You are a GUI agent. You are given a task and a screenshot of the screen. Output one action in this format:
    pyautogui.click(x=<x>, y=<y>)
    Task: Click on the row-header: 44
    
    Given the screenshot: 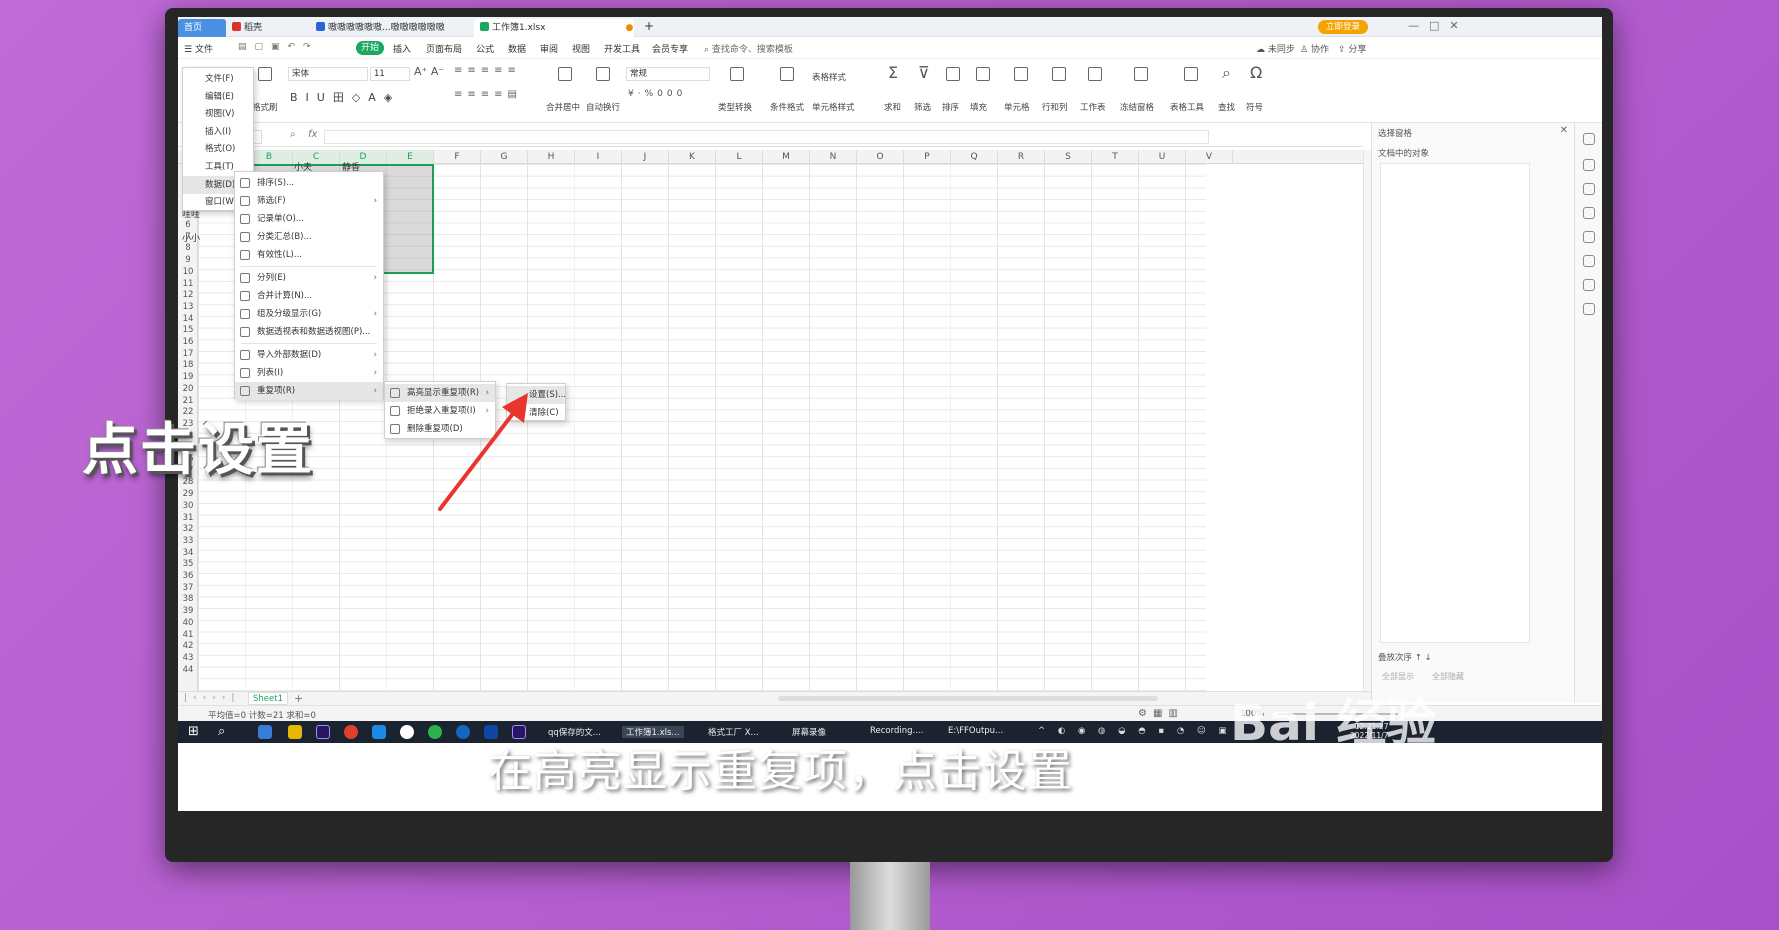 What is the action you would take?
    pyautogui.click(x=188, y=671)
    